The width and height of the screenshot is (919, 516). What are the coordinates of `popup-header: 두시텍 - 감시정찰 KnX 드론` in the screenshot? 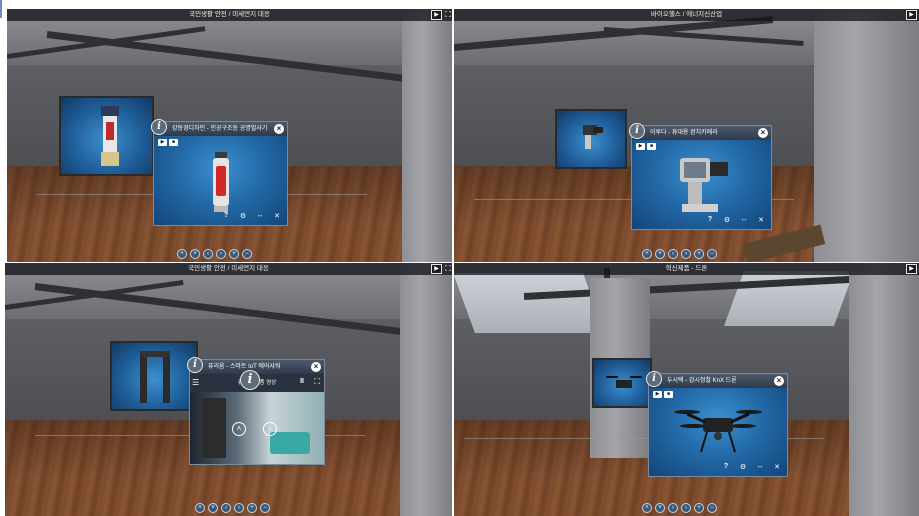 It's located at (718, 381).